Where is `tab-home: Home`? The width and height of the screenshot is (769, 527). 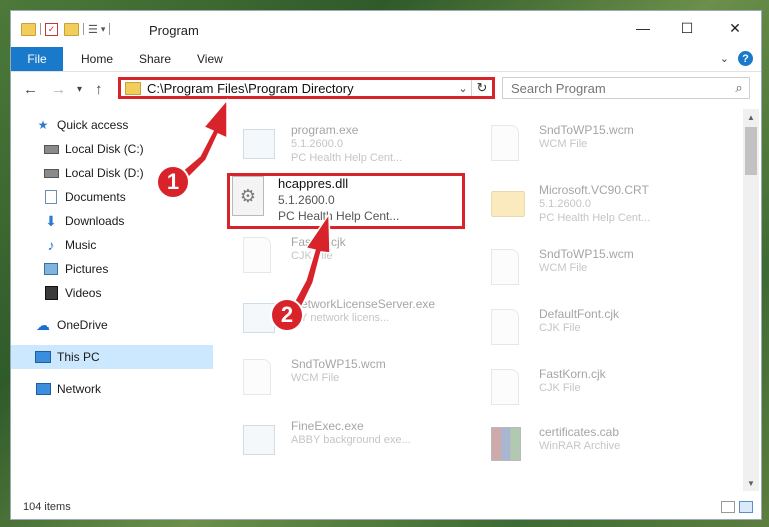
tab-home: Home is located at coordinates (97, 59).